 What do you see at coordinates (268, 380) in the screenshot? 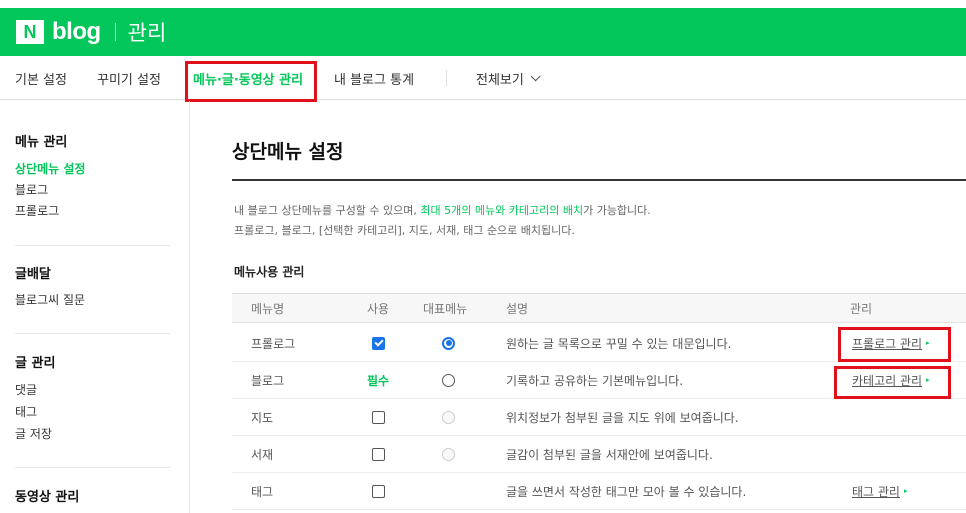
I see `menu-name: 블로그` at bounding box center [268, 380].